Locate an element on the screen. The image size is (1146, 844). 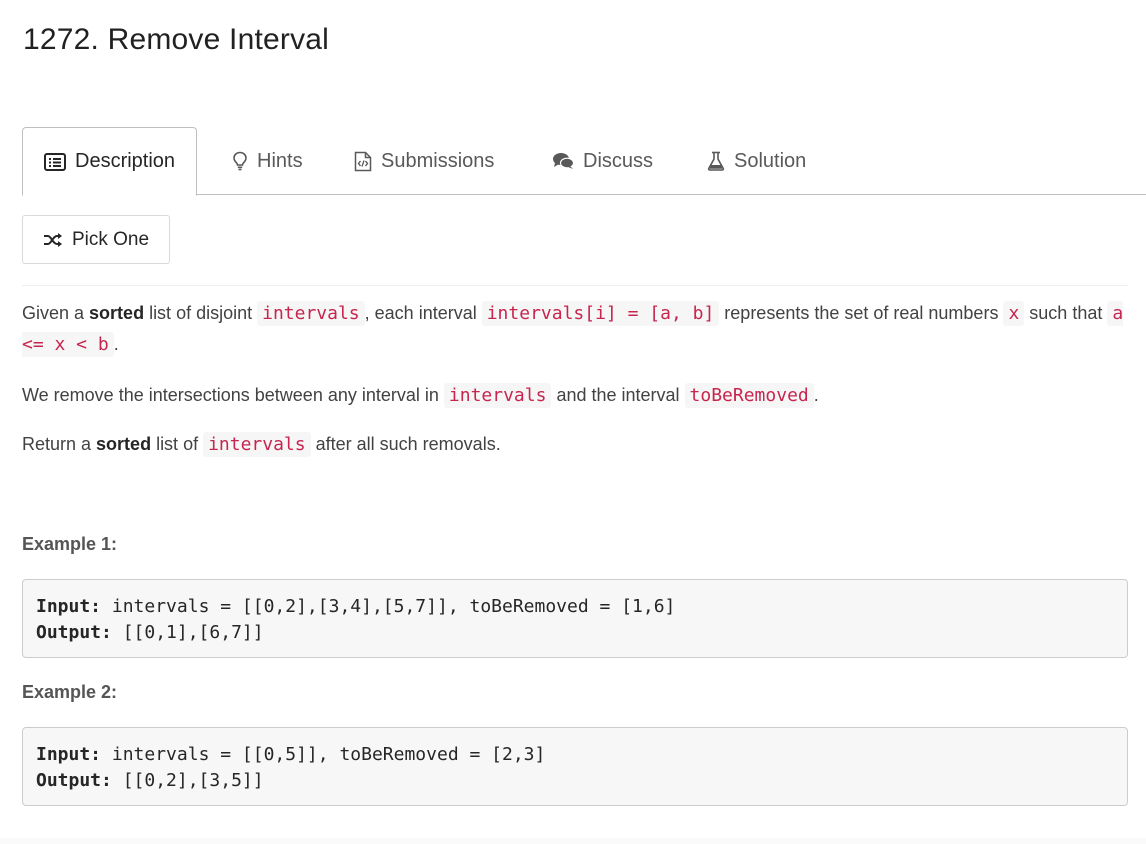
bottom-edge is located at coordinates (573, 841).